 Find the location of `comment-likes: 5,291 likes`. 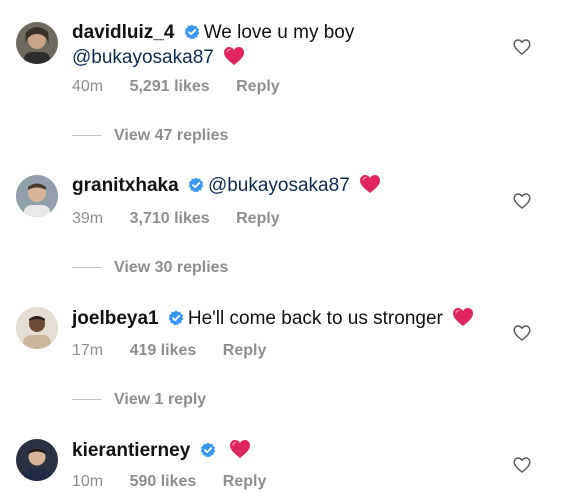

comment-likes: 5,291 likes is located at coordinates (170, 87).